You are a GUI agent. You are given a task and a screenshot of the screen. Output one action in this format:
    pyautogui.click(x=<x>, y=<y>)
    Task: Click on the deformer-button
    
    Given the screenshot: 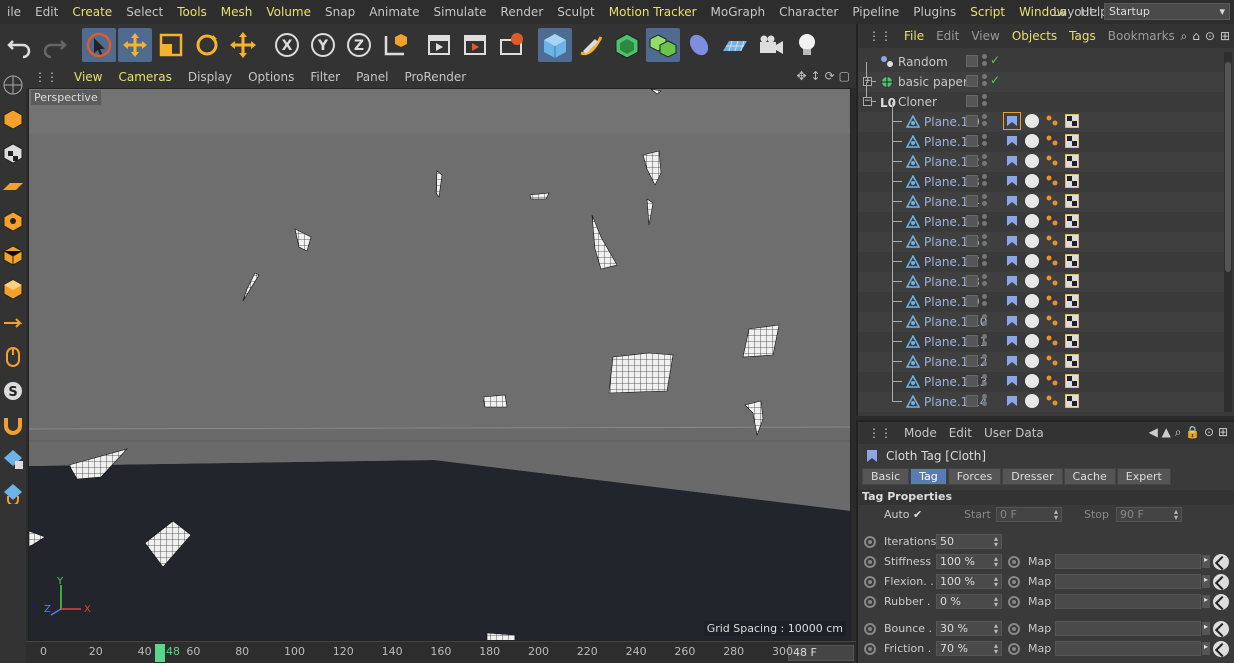 What is the action you would take?
    pyautogui.click(x=699, y=45)
    